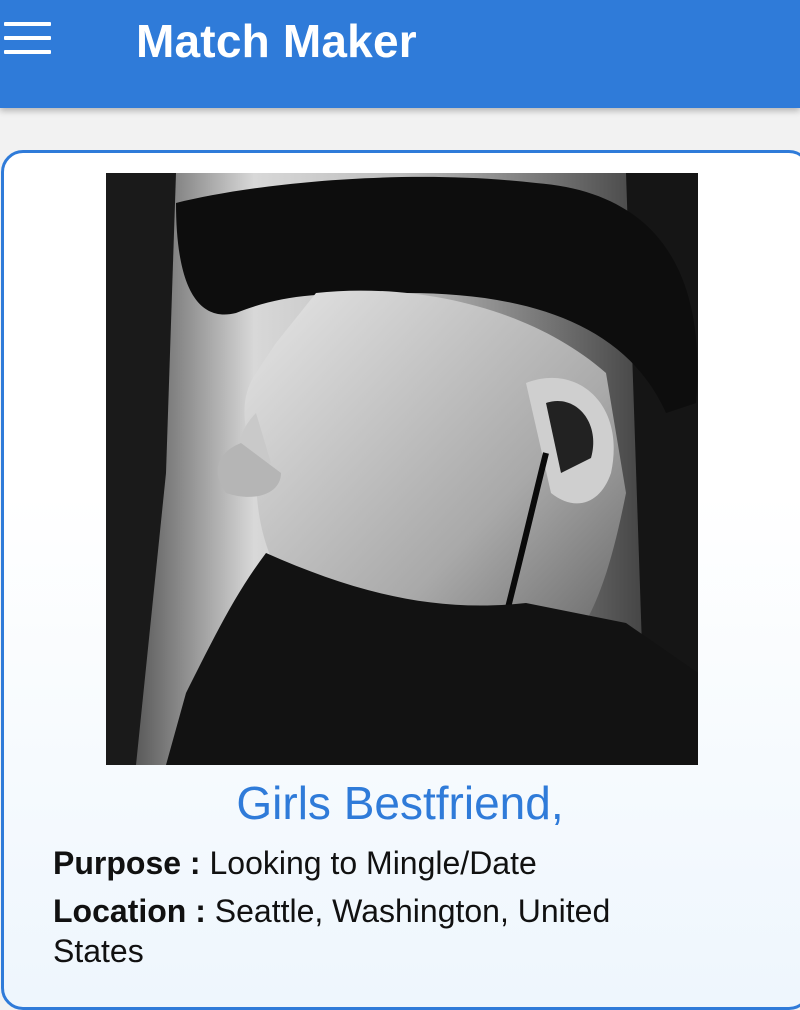  Describe the element at coordinates (373, 863) in the screenshot. I see `purpose-value: Looking to Mingle/Date` at that location.